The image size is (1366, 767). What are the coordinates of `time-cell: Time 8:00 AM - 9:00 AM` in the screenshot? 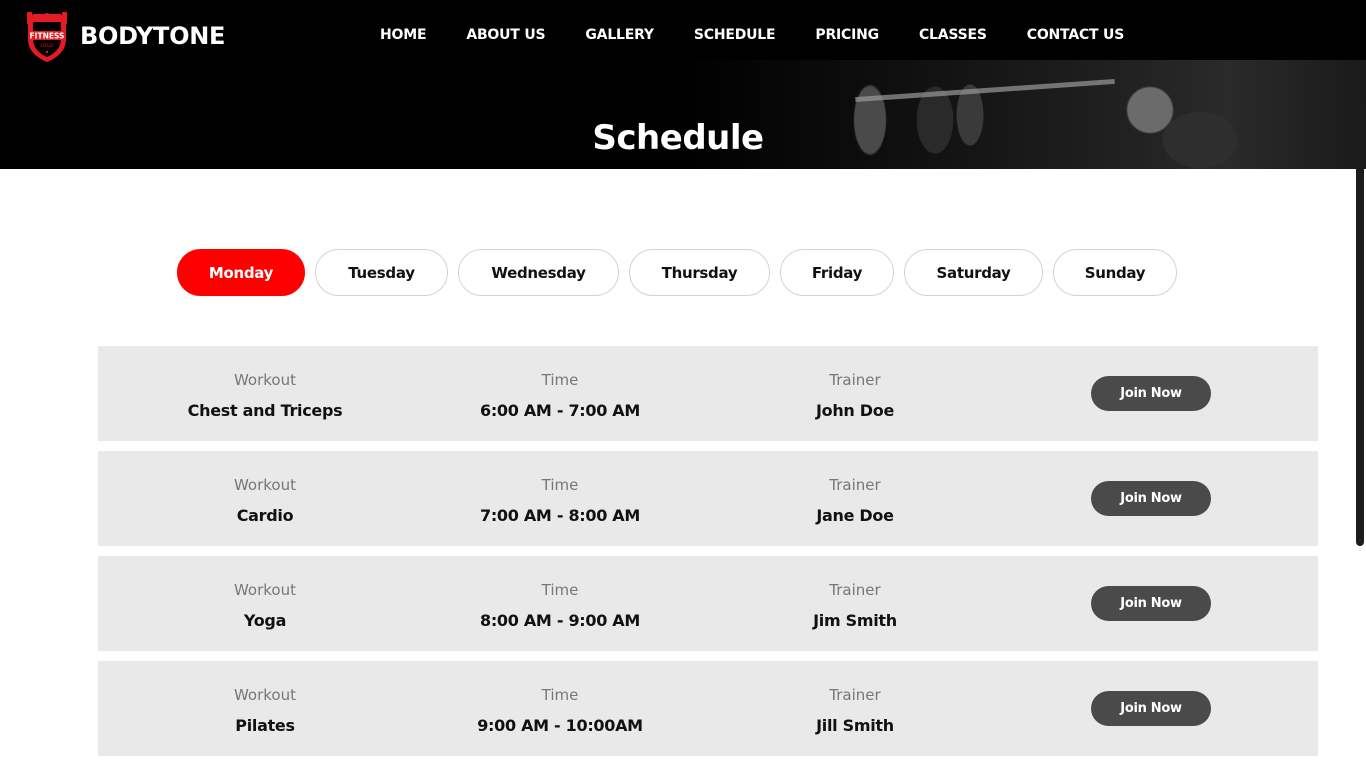 It's located at (560, 606).